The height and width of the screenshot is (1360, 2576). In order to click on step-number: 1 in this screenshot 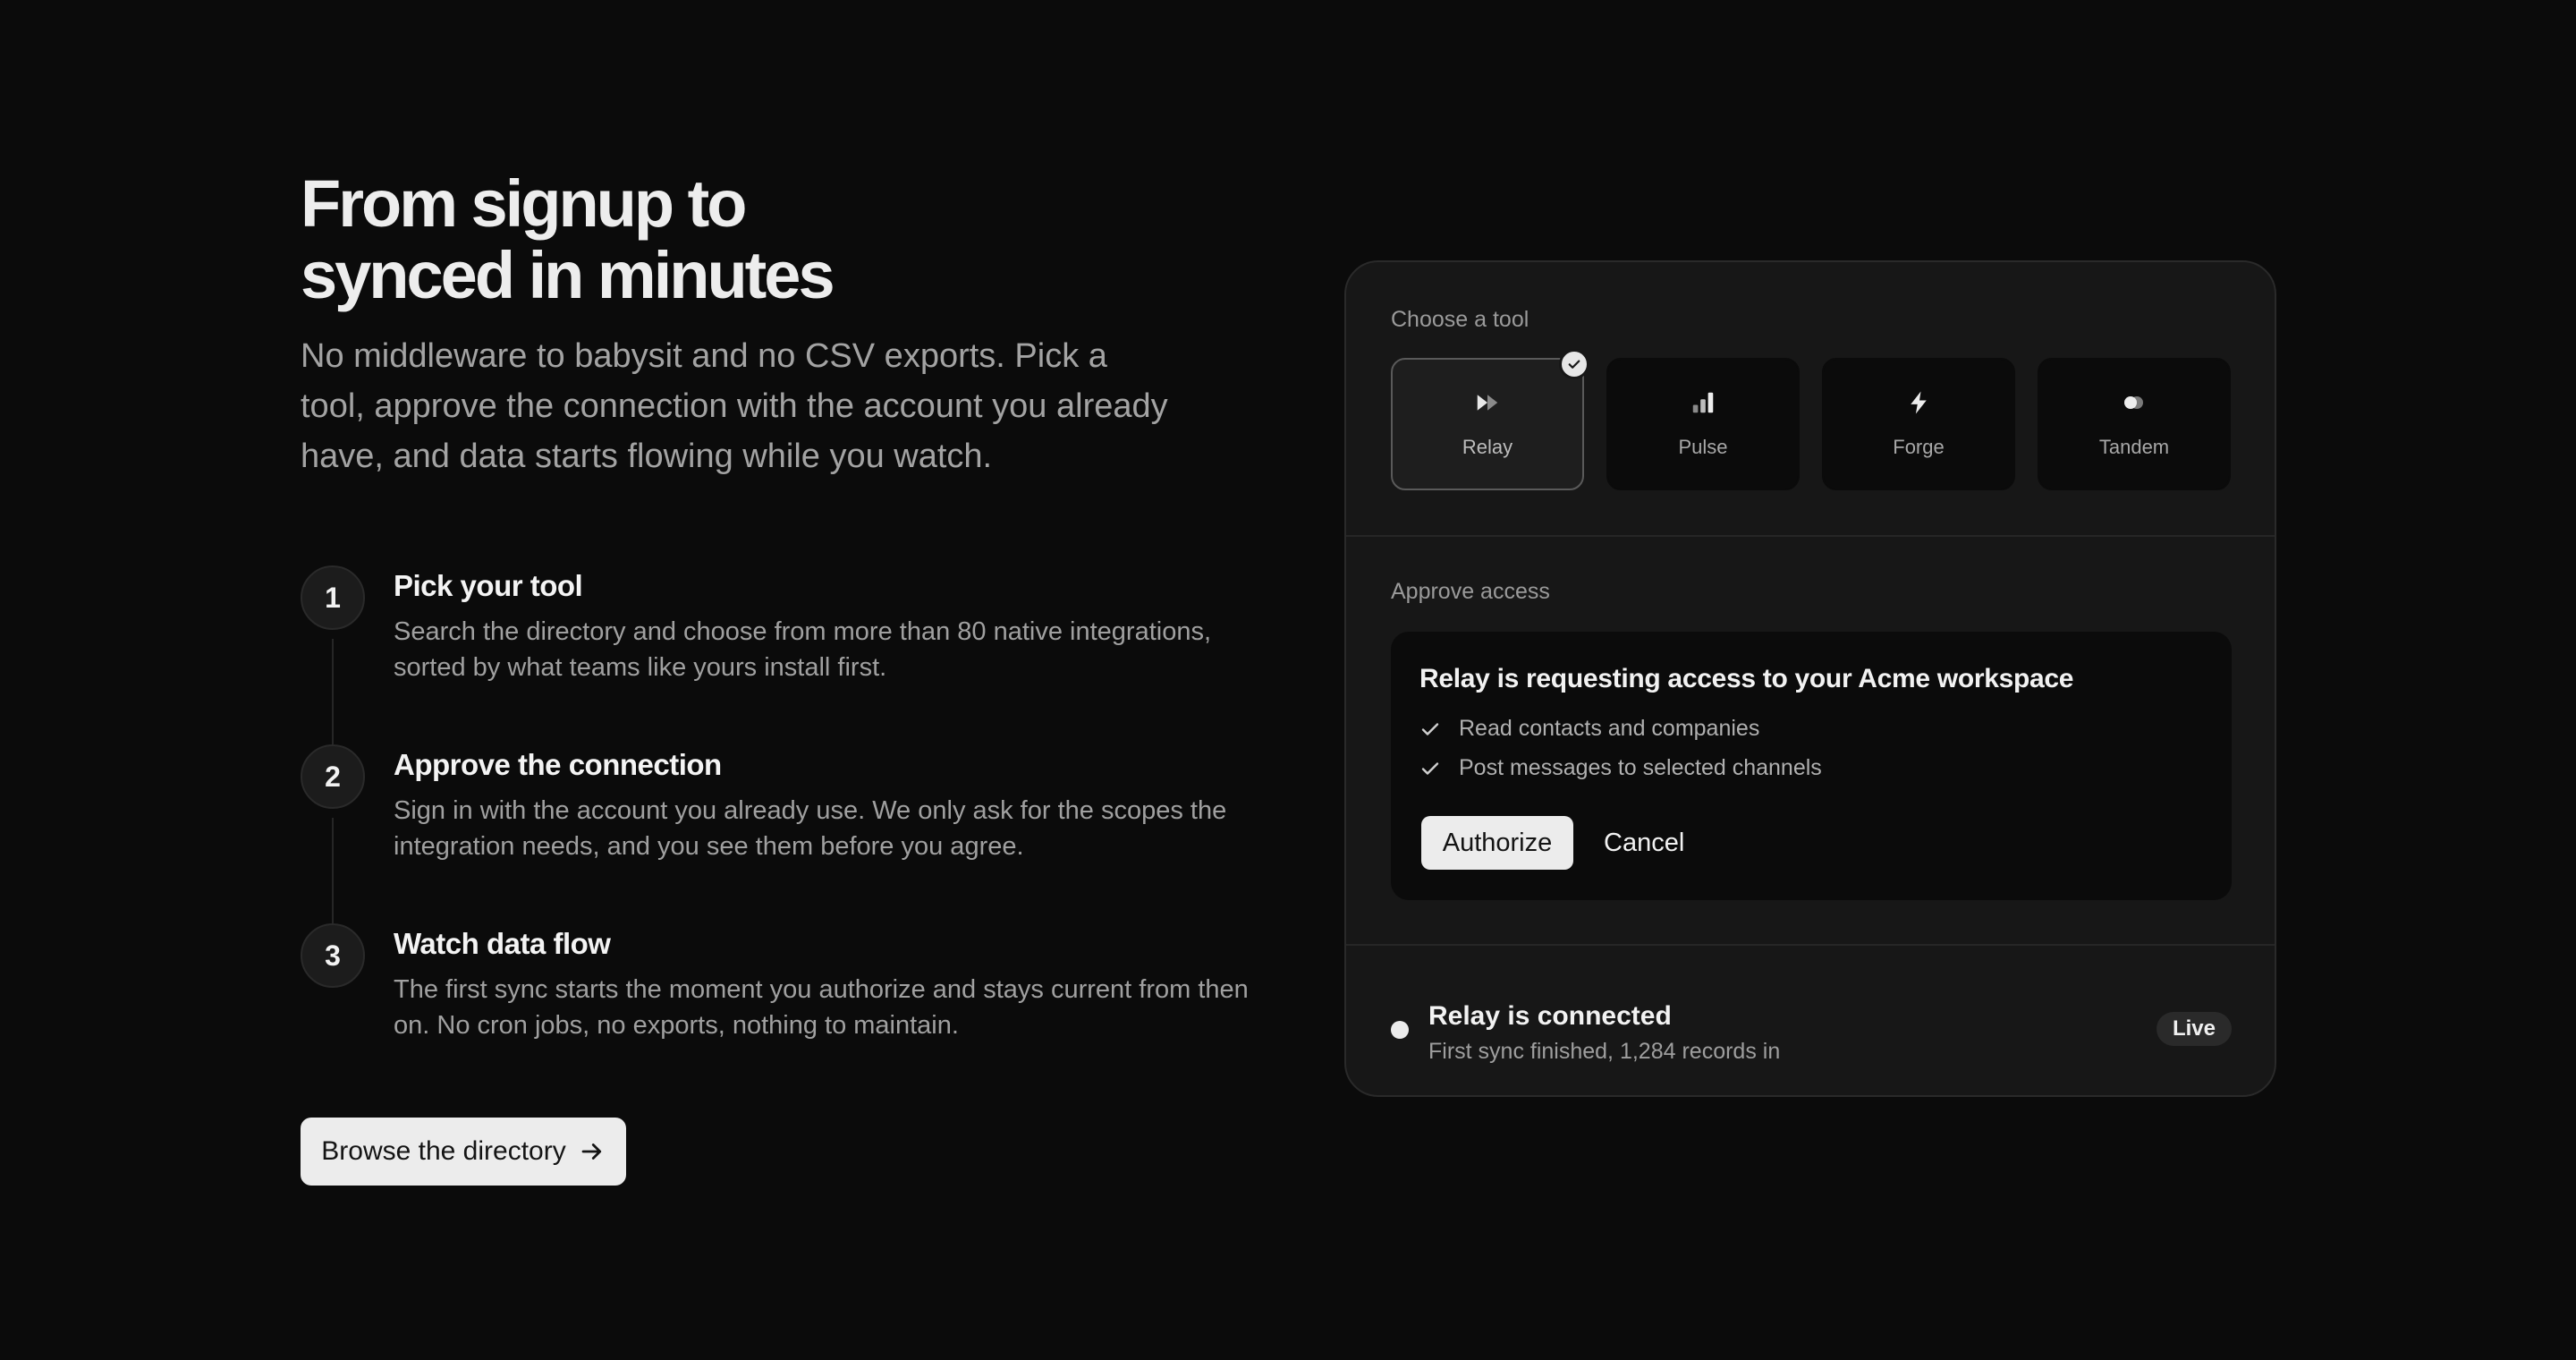, I will do `click(333, 597)`.